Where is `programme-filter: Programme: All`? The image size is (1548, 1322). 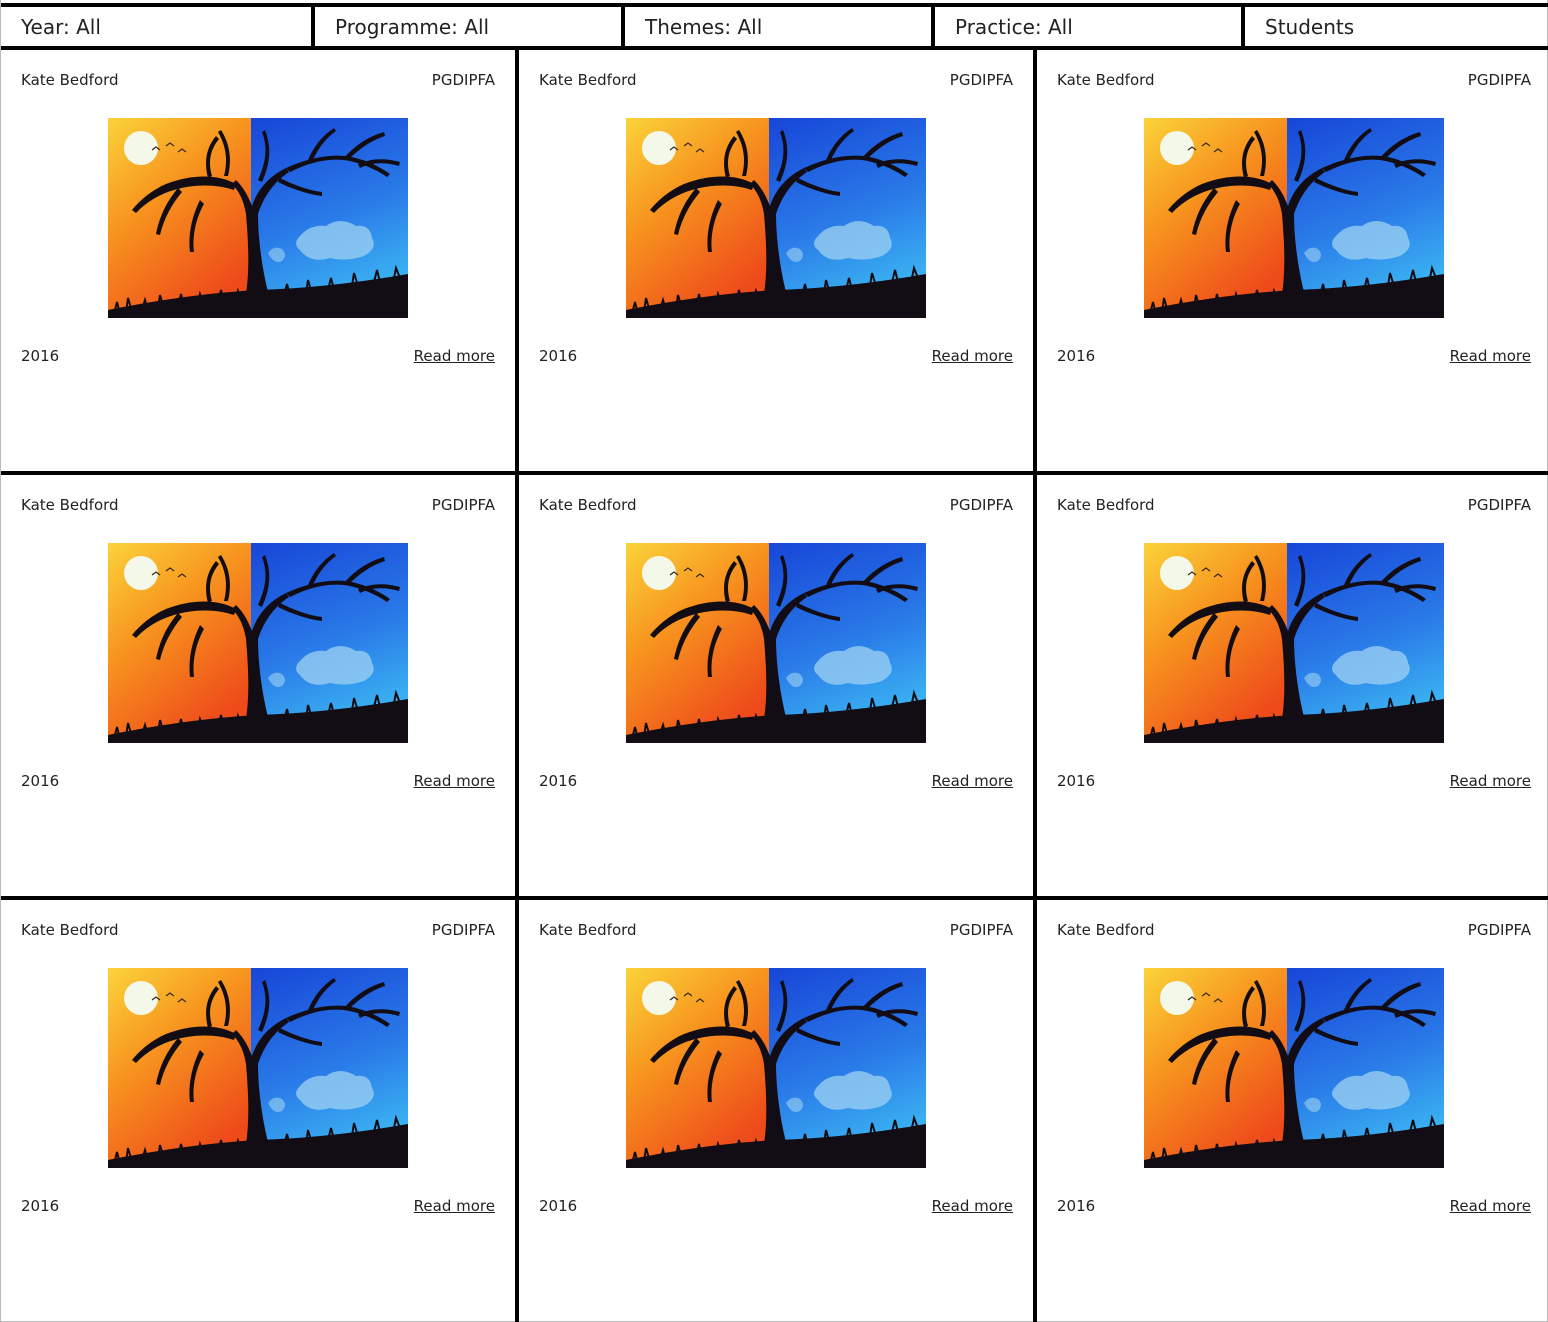 programme-filter: Programme: All is located at coordinates (466, 26).